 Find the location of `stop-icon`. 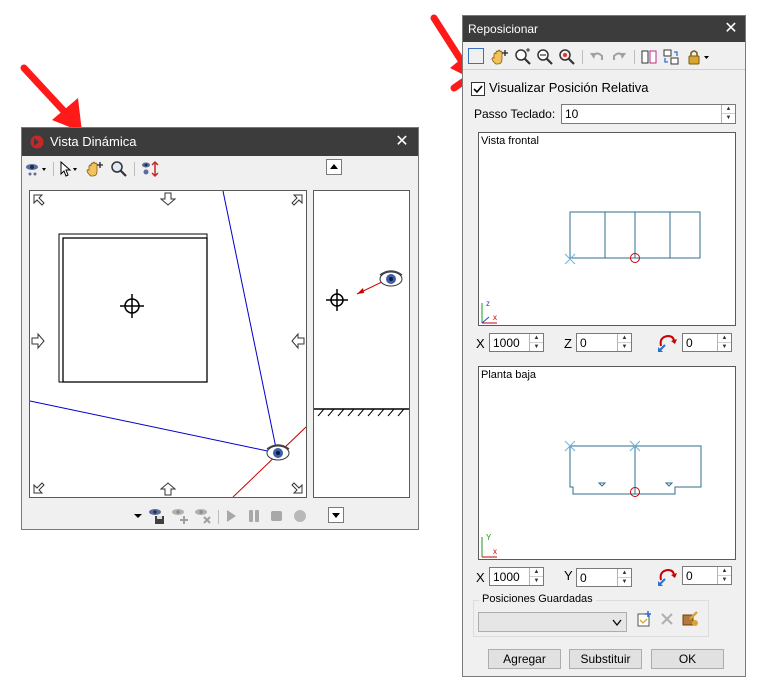

stop-icon is located at coordinates (277, 516).